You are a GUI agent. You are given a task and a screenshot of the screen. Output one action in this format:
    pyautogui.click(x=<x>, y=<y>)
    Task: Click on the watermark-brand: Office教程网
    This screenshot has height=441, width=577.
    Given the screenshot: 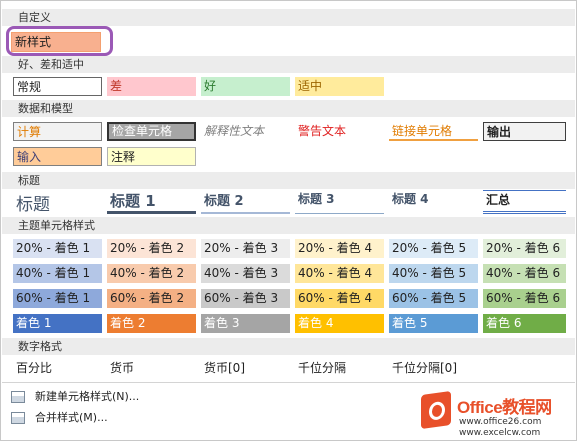 What is the action you would take?
    pyautogui.click(x=504, y=407)
    